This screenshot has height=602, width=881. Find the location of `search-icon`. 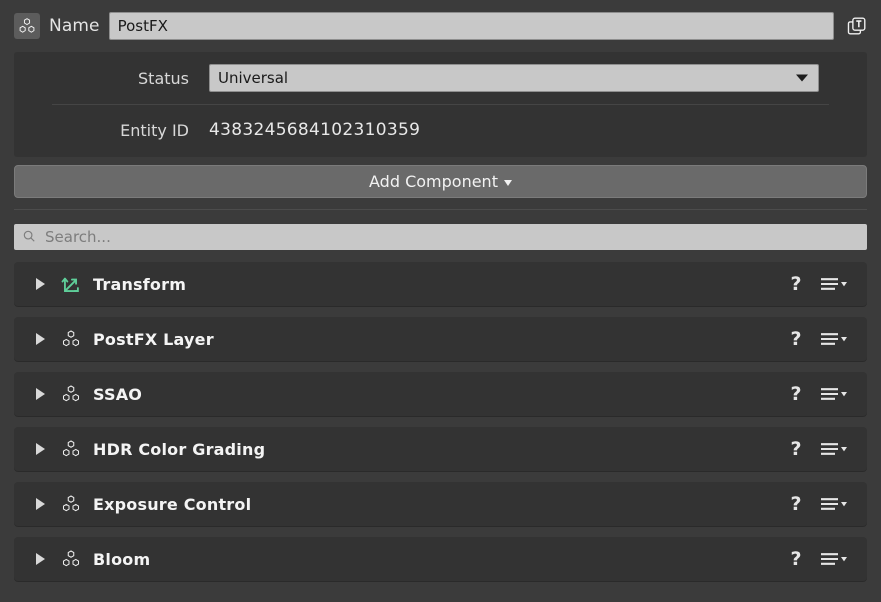

search-icon is located at coordinates (29, 237).